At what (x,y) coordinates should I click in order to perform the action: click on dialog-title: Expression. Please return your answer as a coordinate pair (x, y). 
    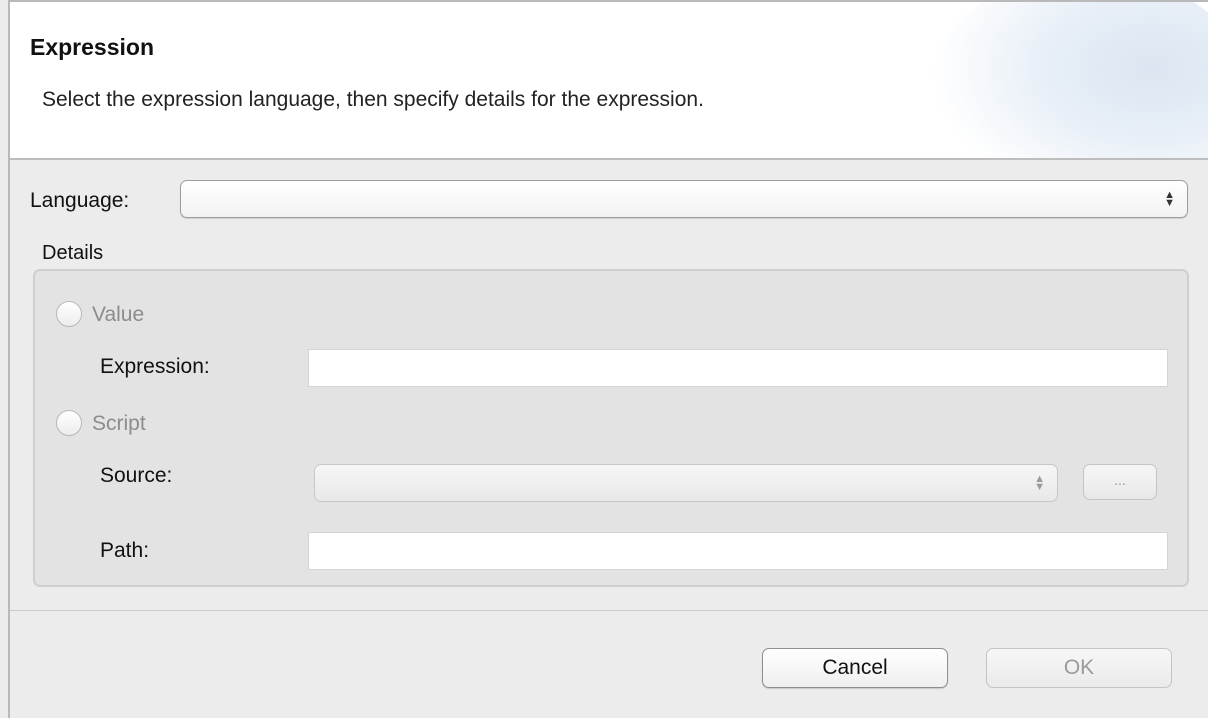
    Looking at the image, I should click on (92, 47).